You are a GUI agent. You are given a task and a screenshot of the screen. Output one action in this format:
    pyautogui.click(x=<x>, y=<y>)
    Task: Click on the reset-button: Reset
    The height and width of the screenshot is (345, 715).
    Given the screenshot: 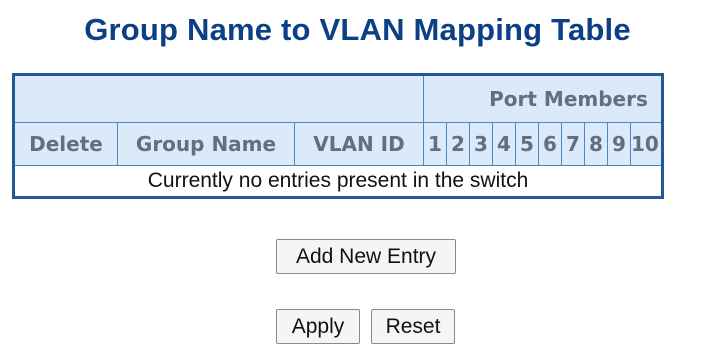 What is the action you would take?
    pyautogui.click(x=413, y=326)
    